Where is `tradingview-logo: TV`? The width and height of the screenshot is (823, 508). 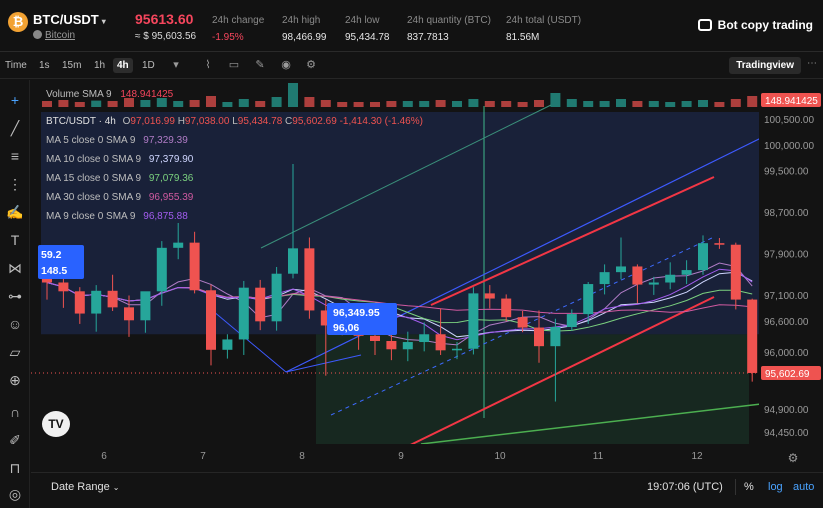 tradingview-logo: TV is located at coordinates (56, 424).